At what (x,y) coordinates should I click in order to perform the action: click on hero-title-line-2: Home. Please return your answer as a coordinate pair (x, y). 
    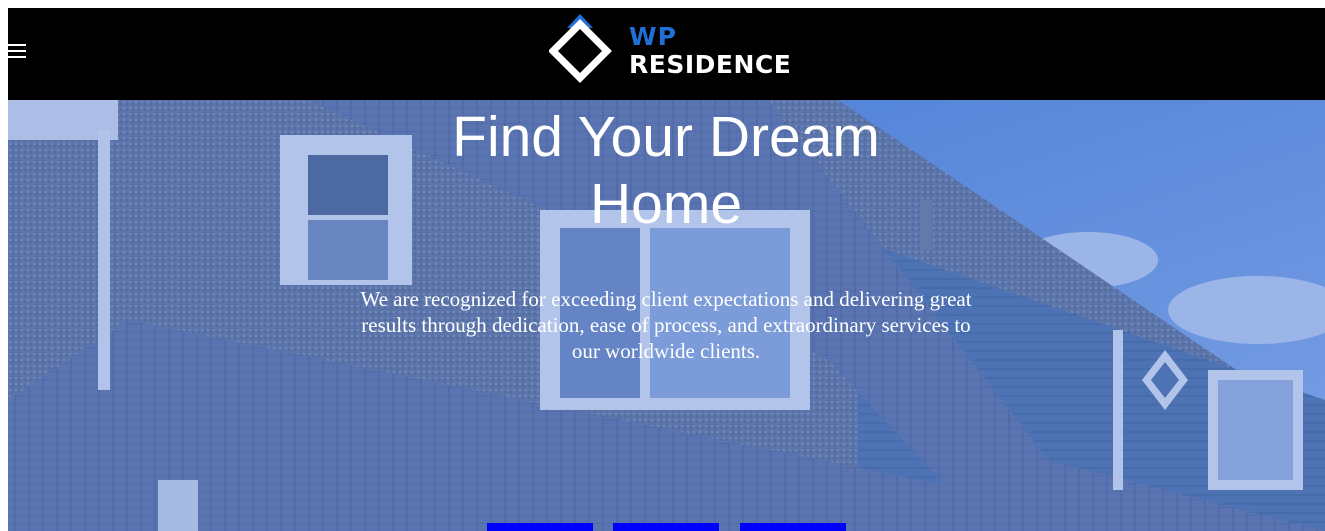
    Looking at the image, I should click on (666, 204).